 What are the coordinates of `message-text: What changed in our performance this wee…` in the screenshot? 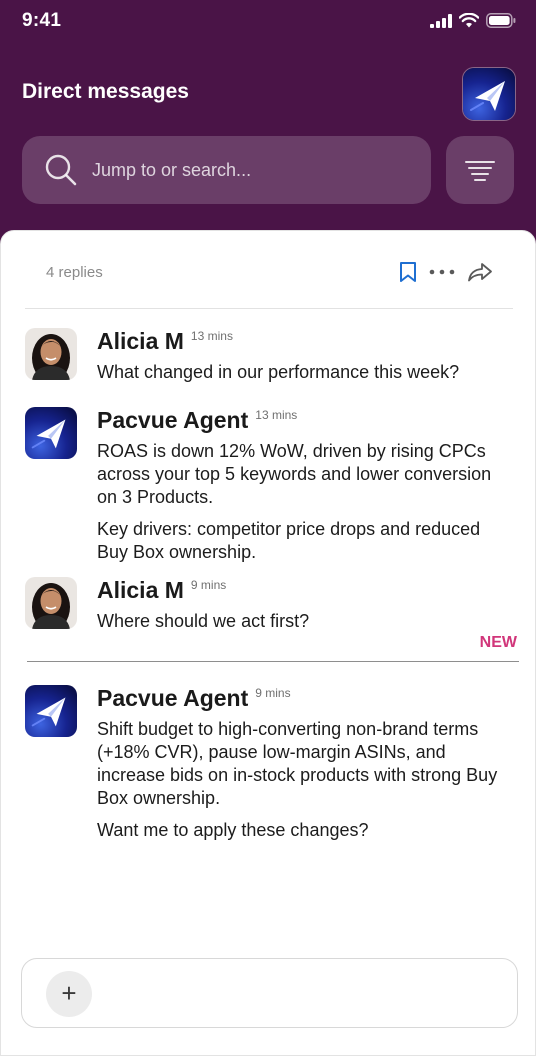 It's located at (278, 372).